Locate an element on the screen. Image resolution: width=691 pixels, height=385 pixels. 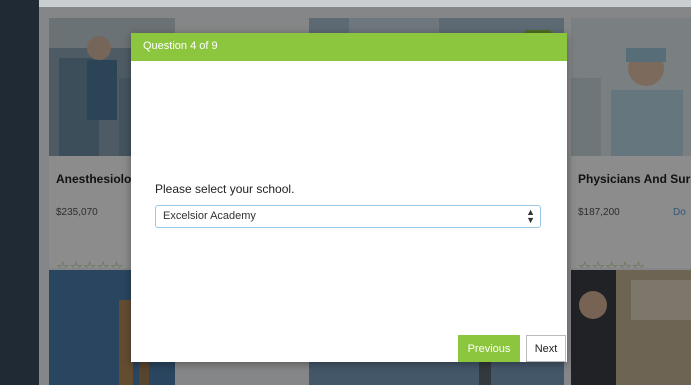
select-arrows-icon: ▲ ▼ is located at coordinates (530, 216).